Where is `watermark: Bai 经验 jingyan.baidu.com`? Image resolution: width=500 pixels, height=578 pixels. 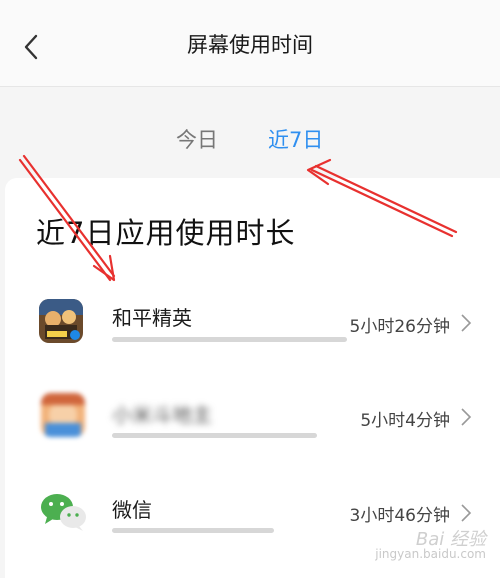 watermark: Bai 经验 jingyan.baidu.com is located at coordinates (430, 547).